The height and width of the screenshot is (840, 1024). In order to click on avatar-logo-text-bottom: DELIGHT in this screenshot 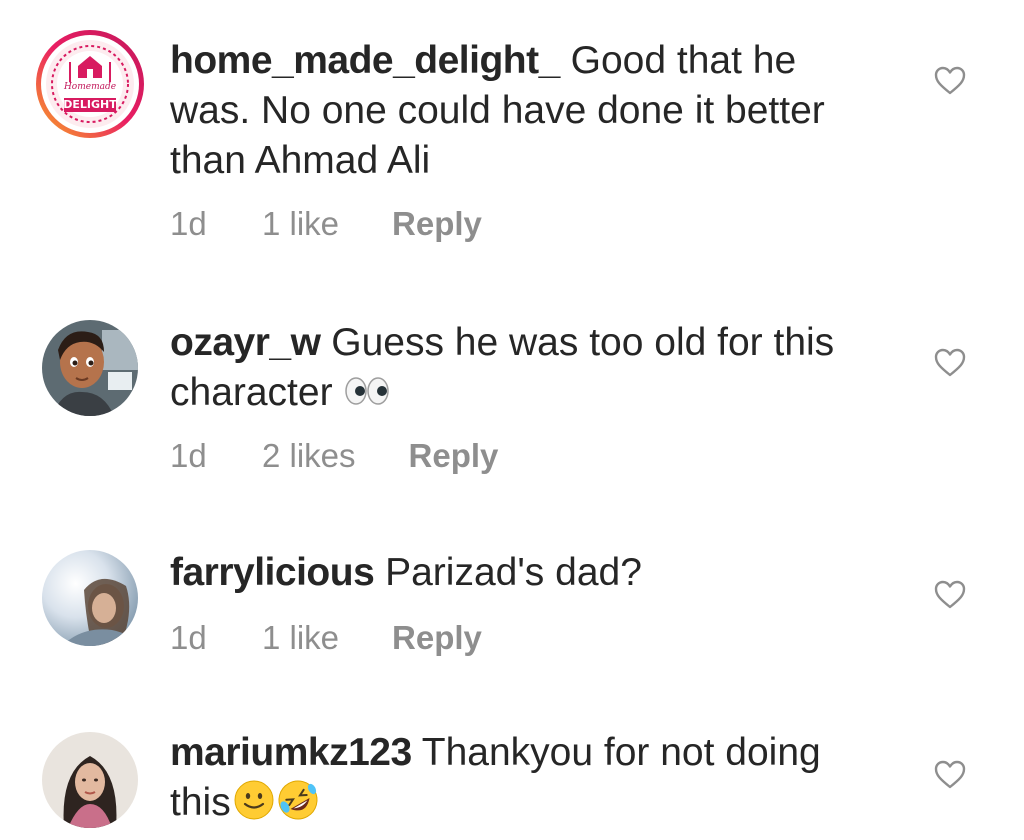, I will do `click(90, 104)`.